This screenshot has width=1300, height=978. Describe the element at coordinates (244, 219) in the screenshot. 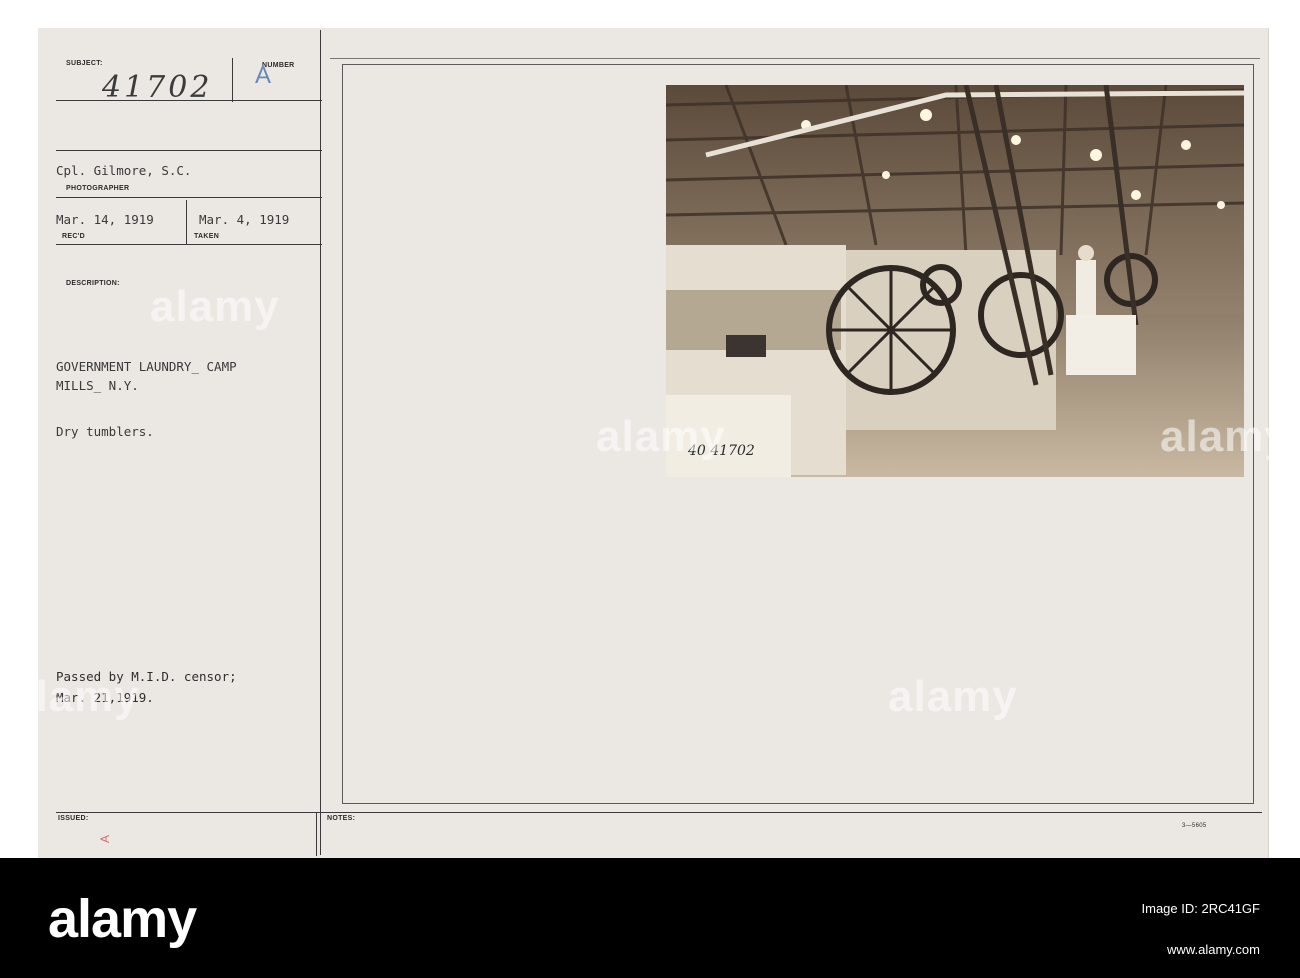

I see `taken-date: Mar. 4, 1919` at that location.